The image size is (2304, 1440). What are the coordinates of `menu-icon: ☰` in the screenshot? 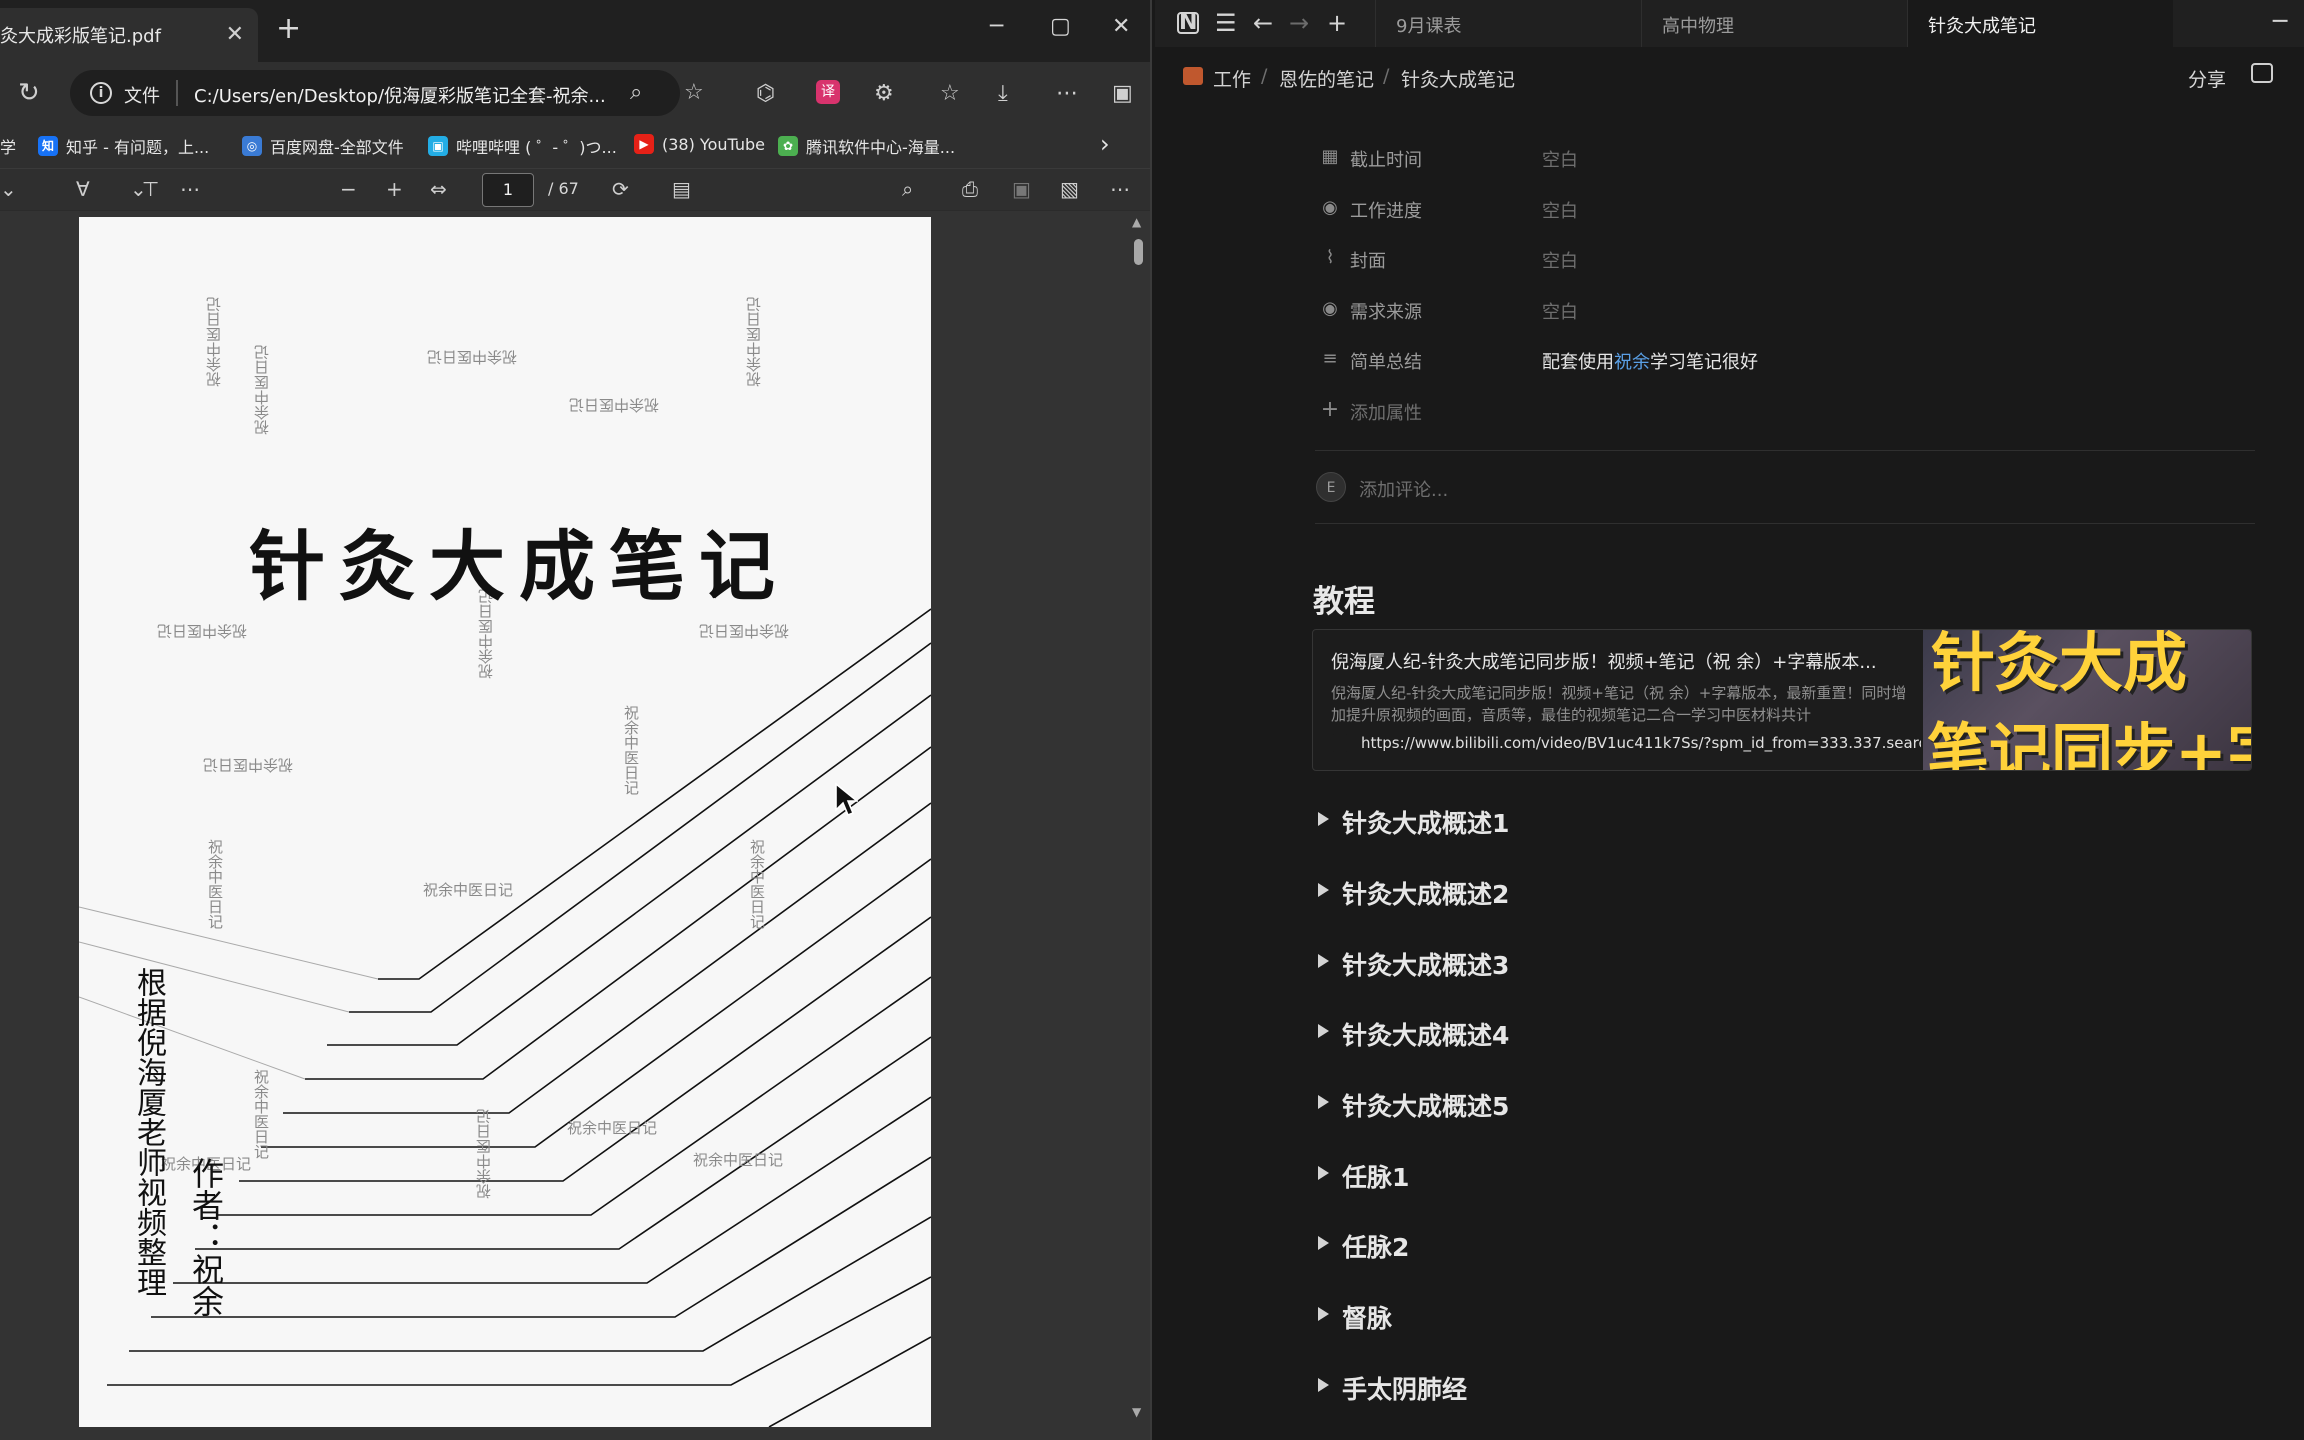 It's located at (1226, 23).